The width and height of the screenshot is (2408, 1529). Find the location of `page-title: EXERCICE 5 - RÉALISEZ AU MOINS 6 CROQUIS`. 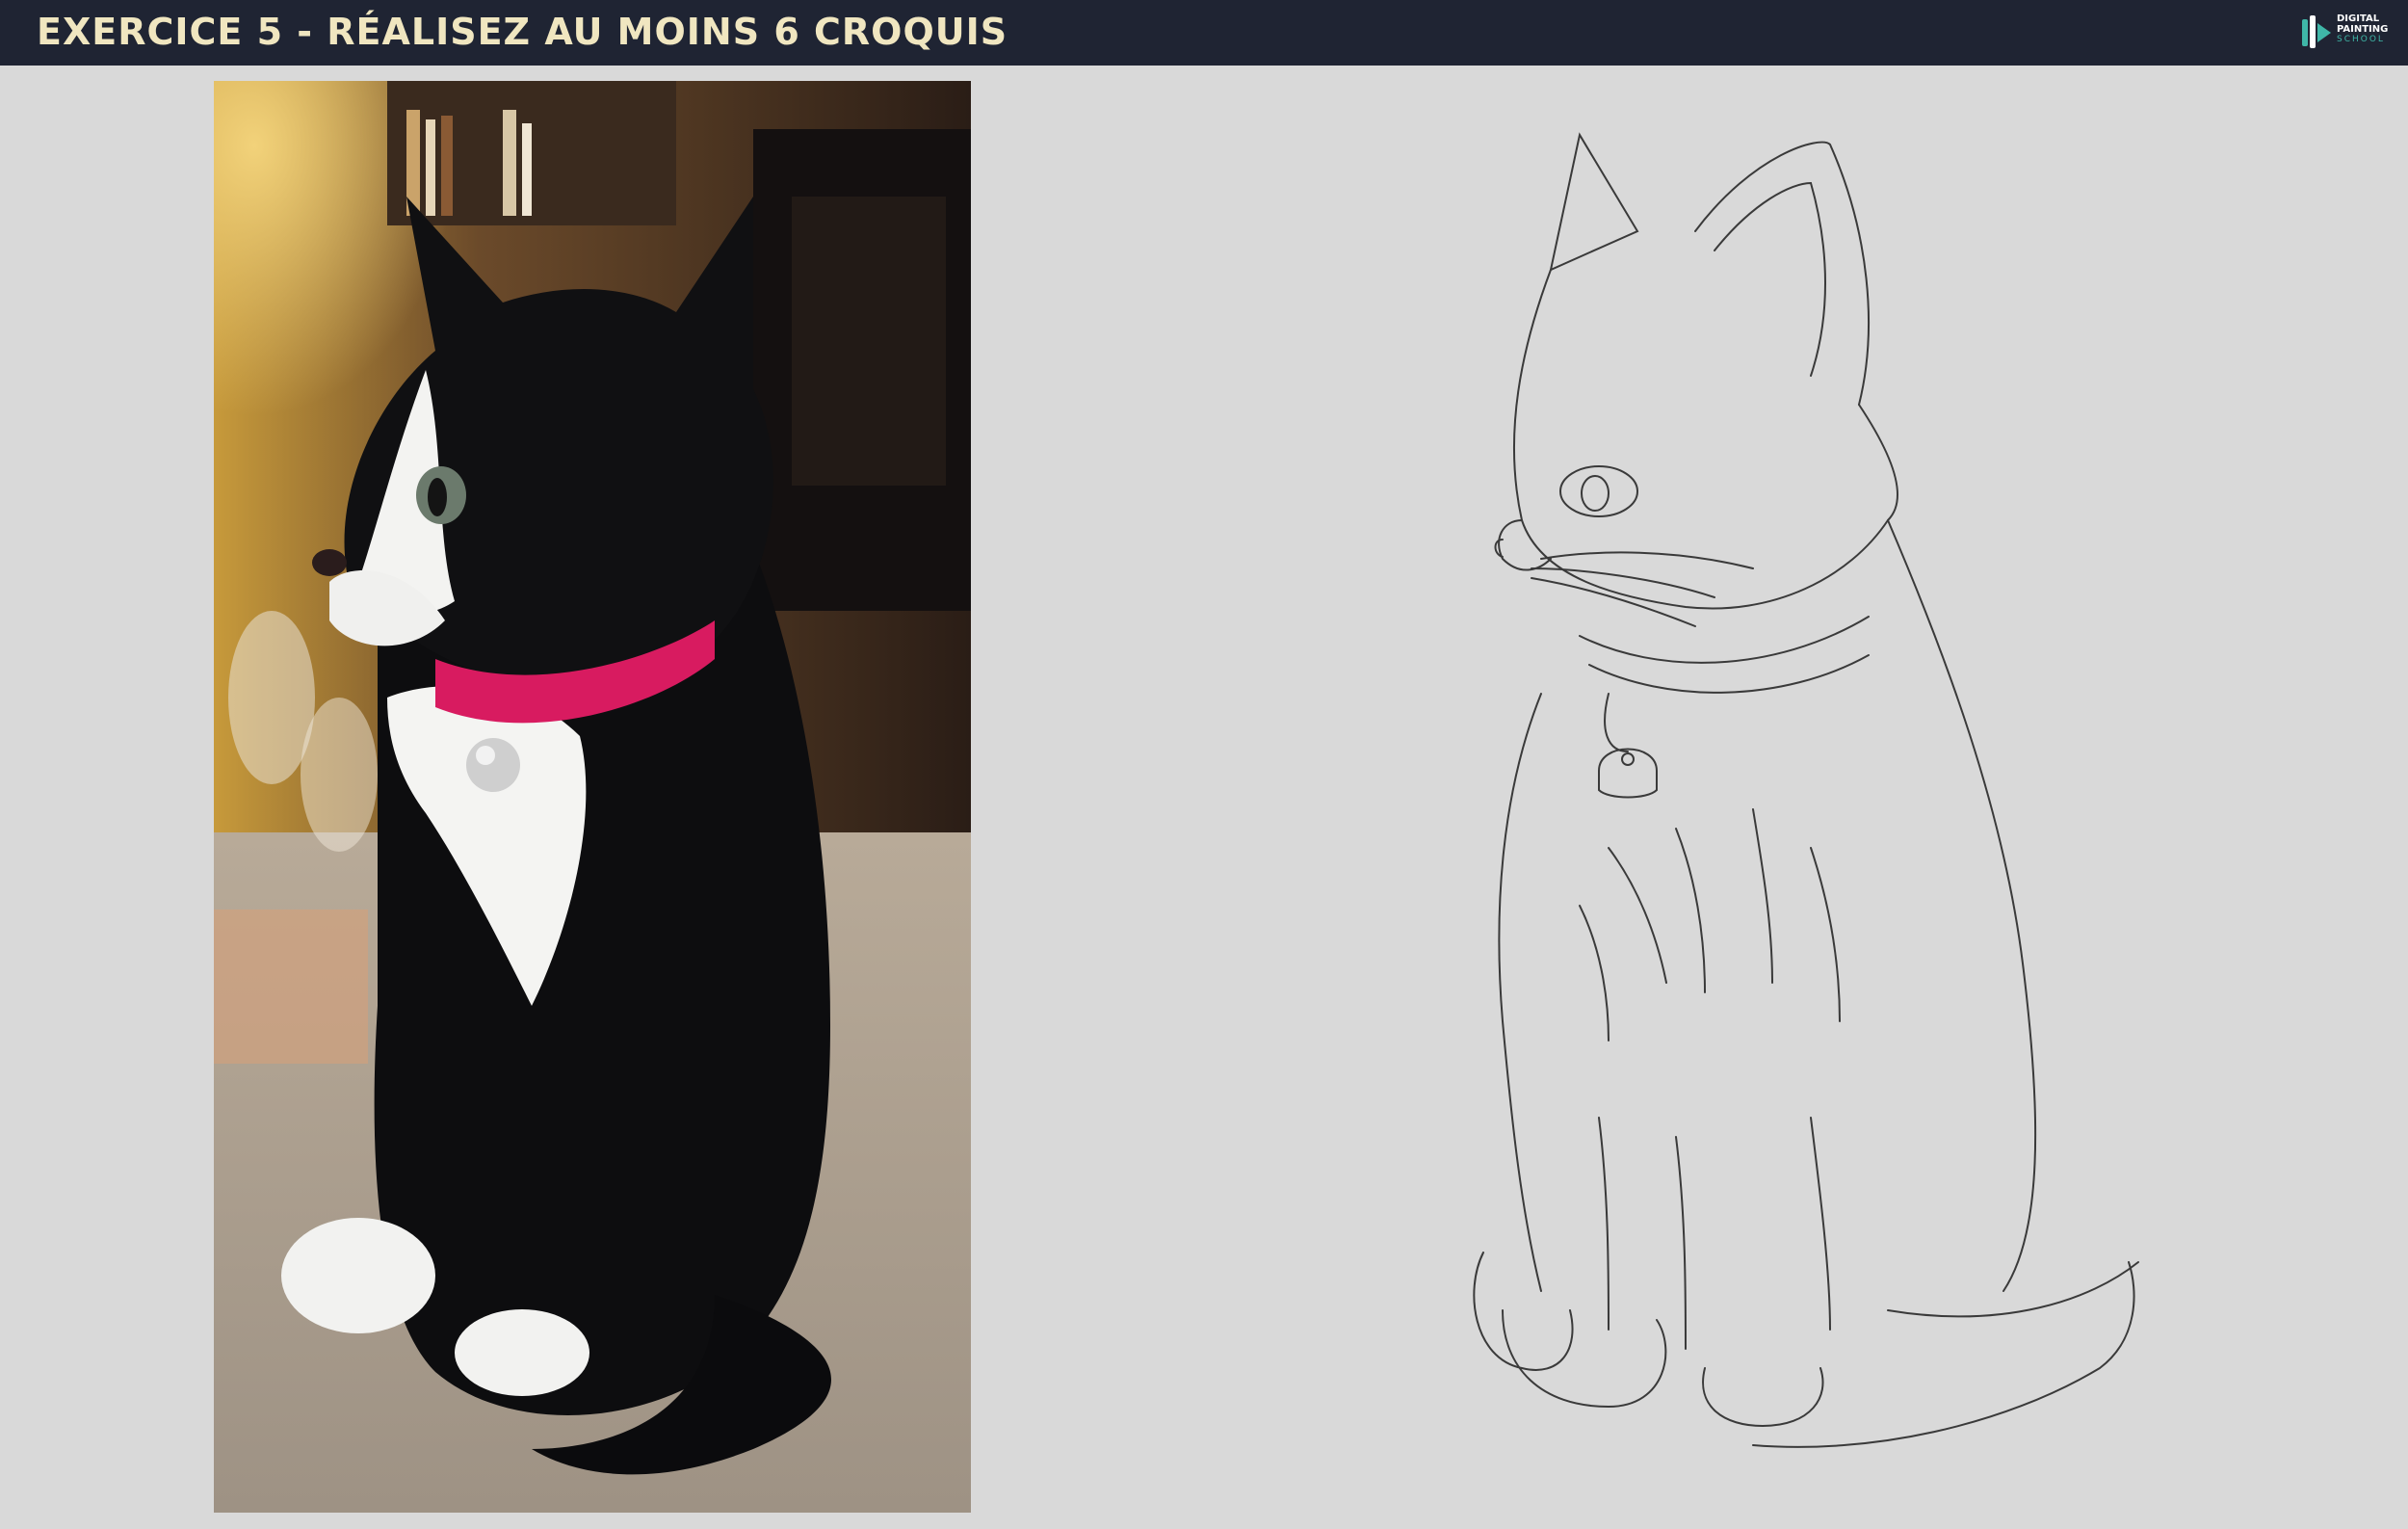

page-title: EXERCICE 5 - RÉALISEZ AU MOINS 6 CROQUIS is located at coordinates (522, 32).